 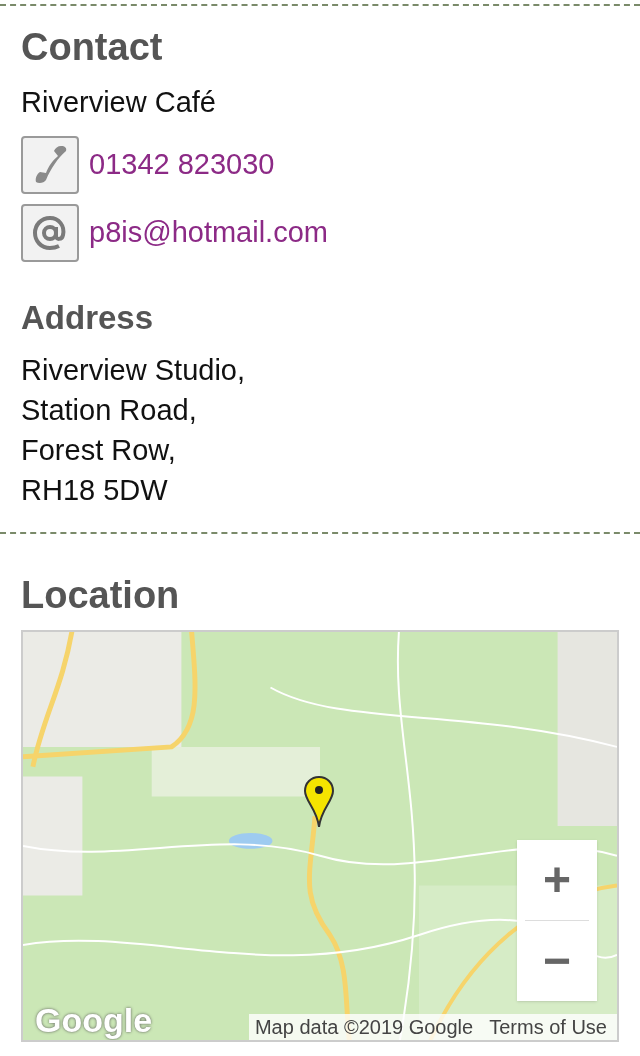 What do you see at coordinates (94, 1020) in the screenshot?
I see `map-logo: Google` at bounding box center [94, 1020].